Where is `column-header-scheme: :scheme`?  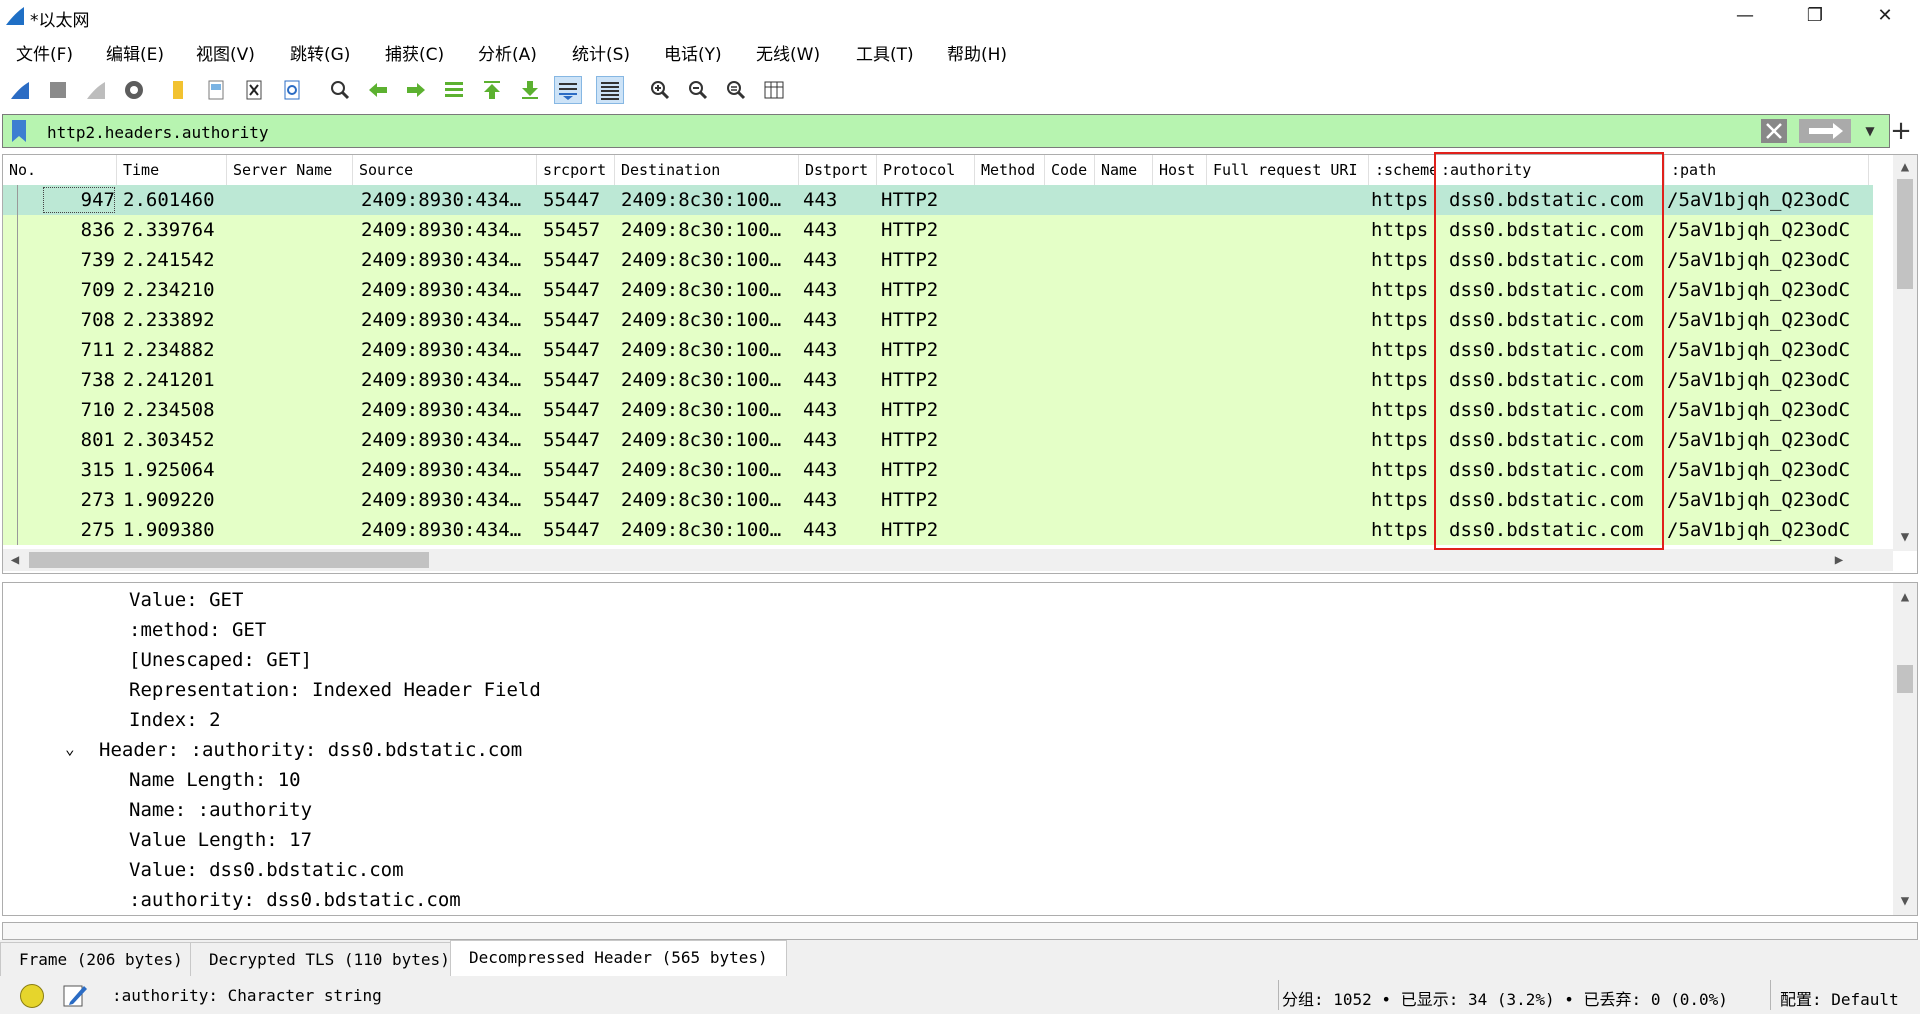 column-header-scheme: :scheme is located at coordinates (1402, 170).